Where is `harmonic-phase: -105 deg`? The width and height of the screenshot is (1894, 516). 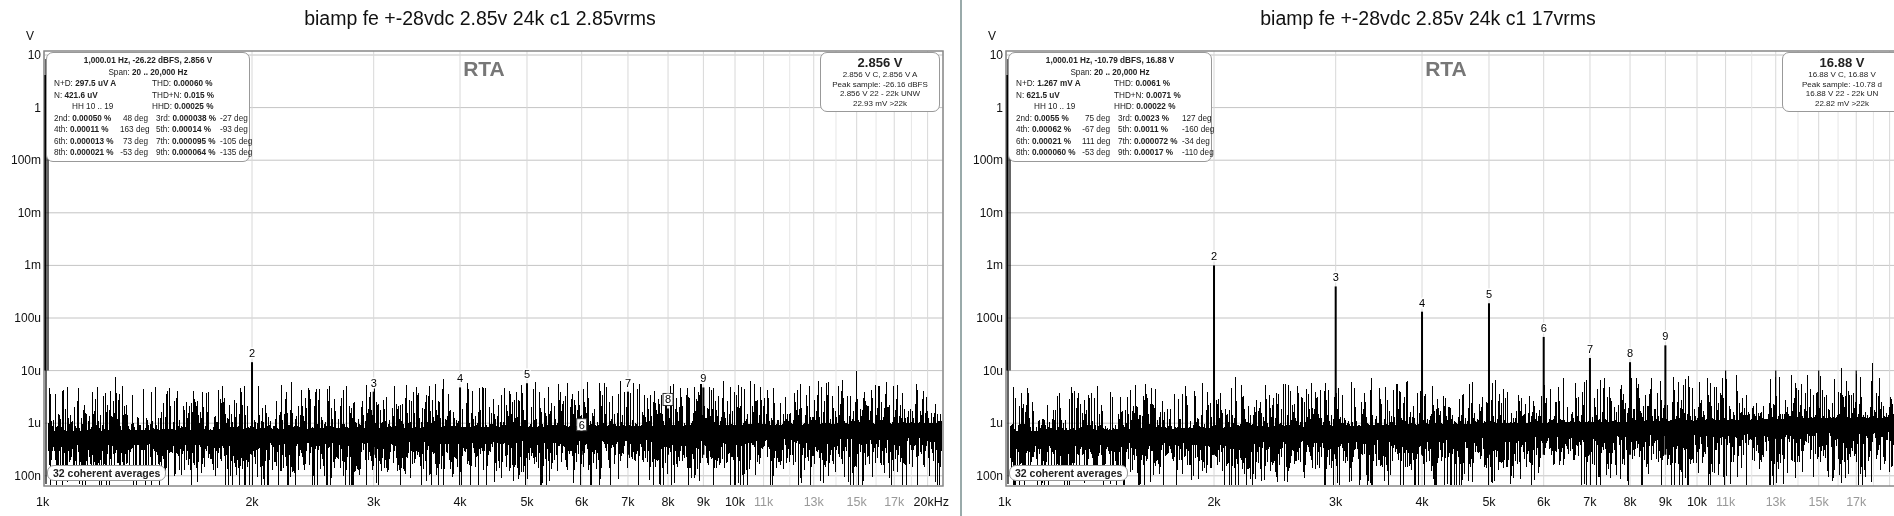
harmonic-phase: -105 deg is located at coordinates (235, 141).